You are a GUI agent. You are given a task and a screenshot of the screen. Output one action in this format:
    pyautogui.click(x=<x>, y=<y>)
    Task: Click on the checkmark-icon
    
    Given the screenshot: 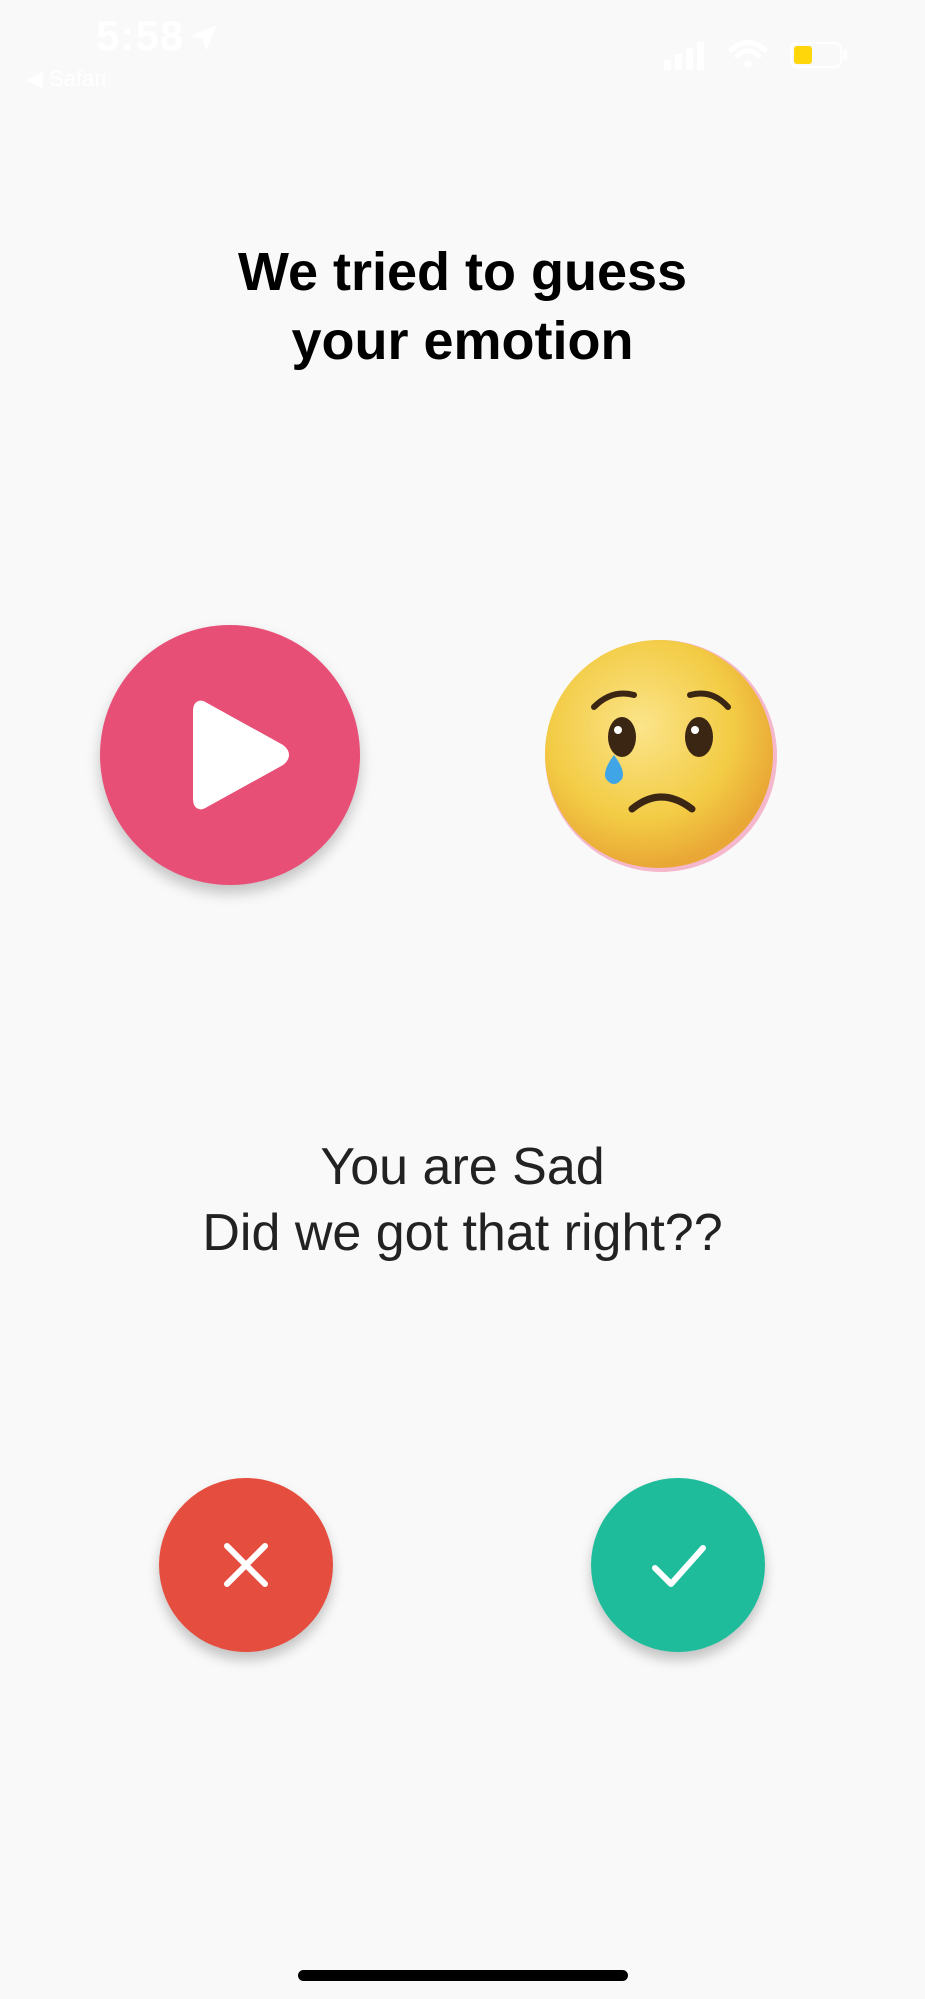 What is the action you would take?
    pyautogui.click(x=679, y=1566)
    